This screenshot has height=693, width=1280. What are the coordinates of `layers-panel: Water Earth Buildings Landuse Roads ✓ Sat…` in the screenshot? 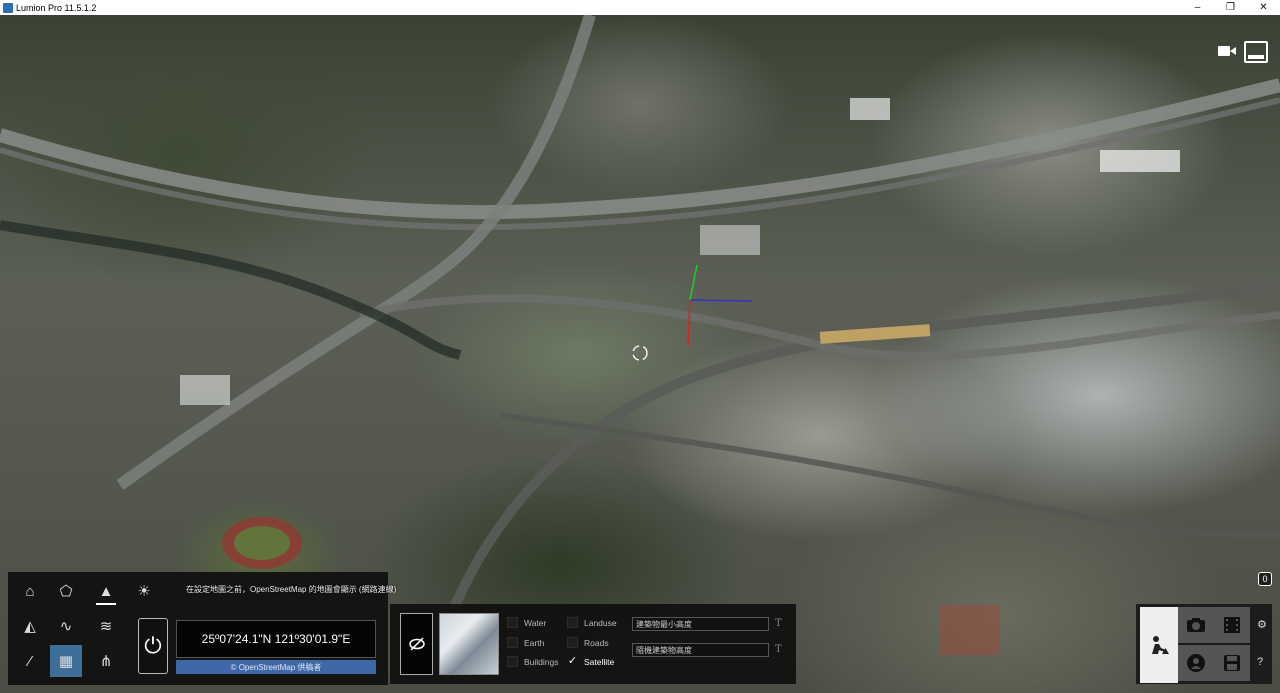 It's located at (593, 644).